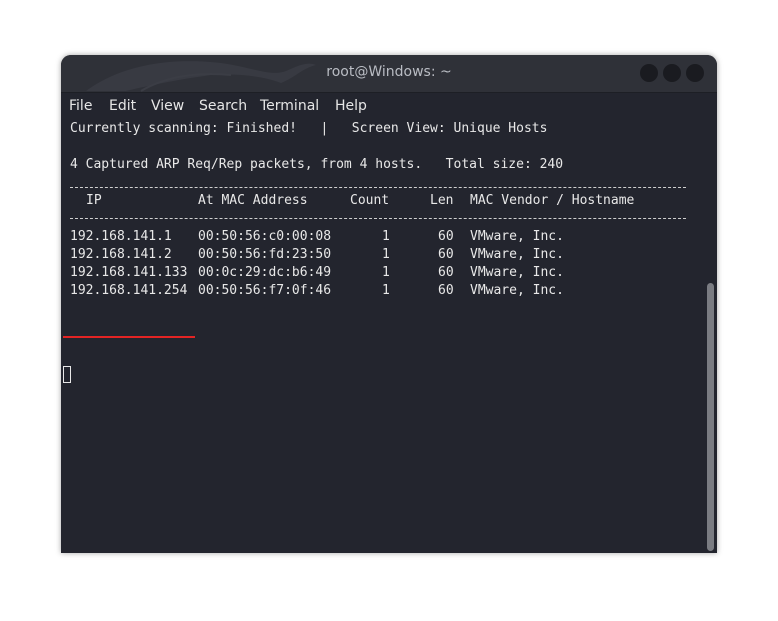 This screenshot has height=621, width=778. Describe the element at coordinates (552, 200) in the screenshot. I see `col-header-vendor: MAC Vendor / Hostname` at that location.